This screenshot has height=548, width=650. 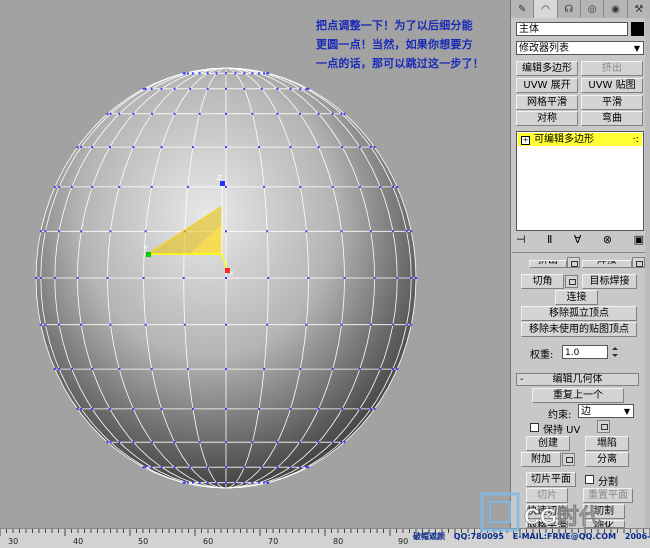 I want to click on extrude-modifier-button: 挤出, so click(x=612, y=68).